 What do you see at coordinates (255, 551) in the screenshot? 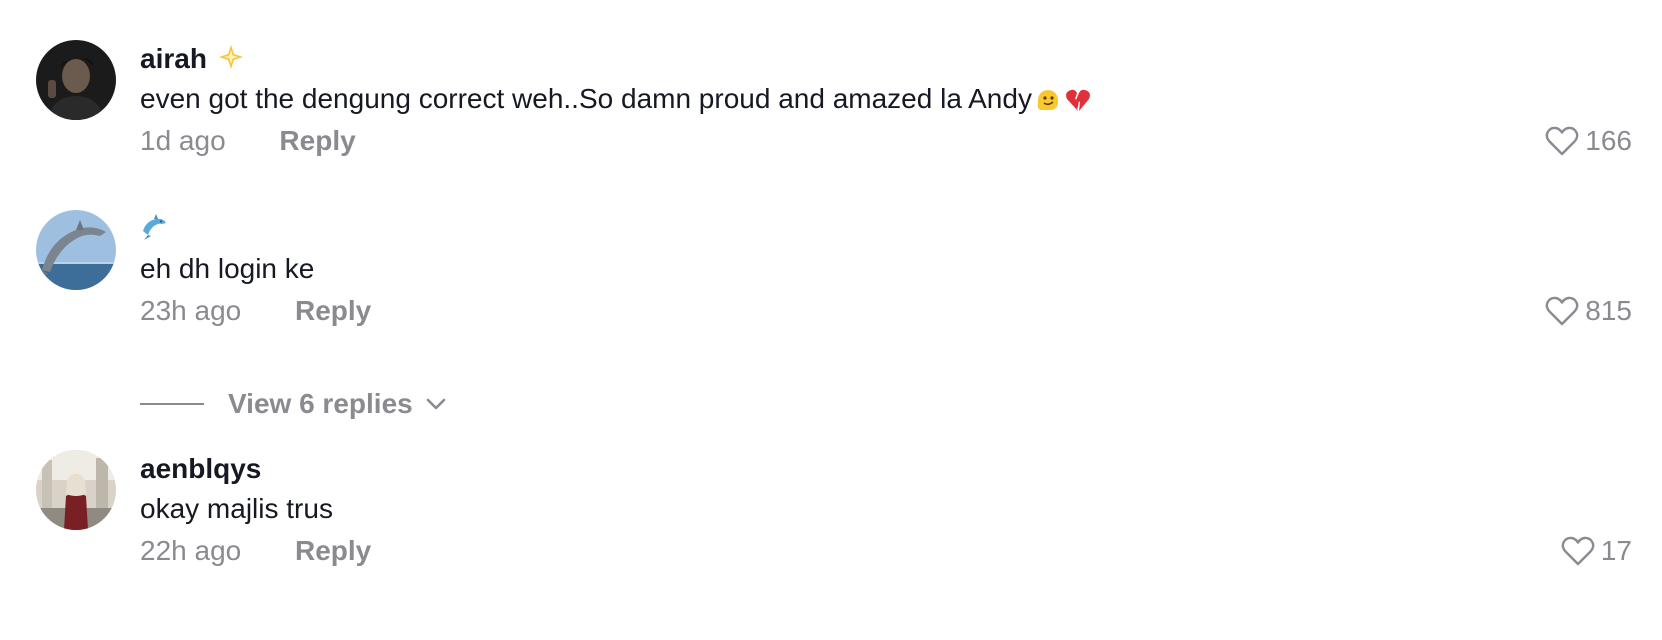
I see `comment-meta: 22h ago Reply` at bounding box center [255, 551].